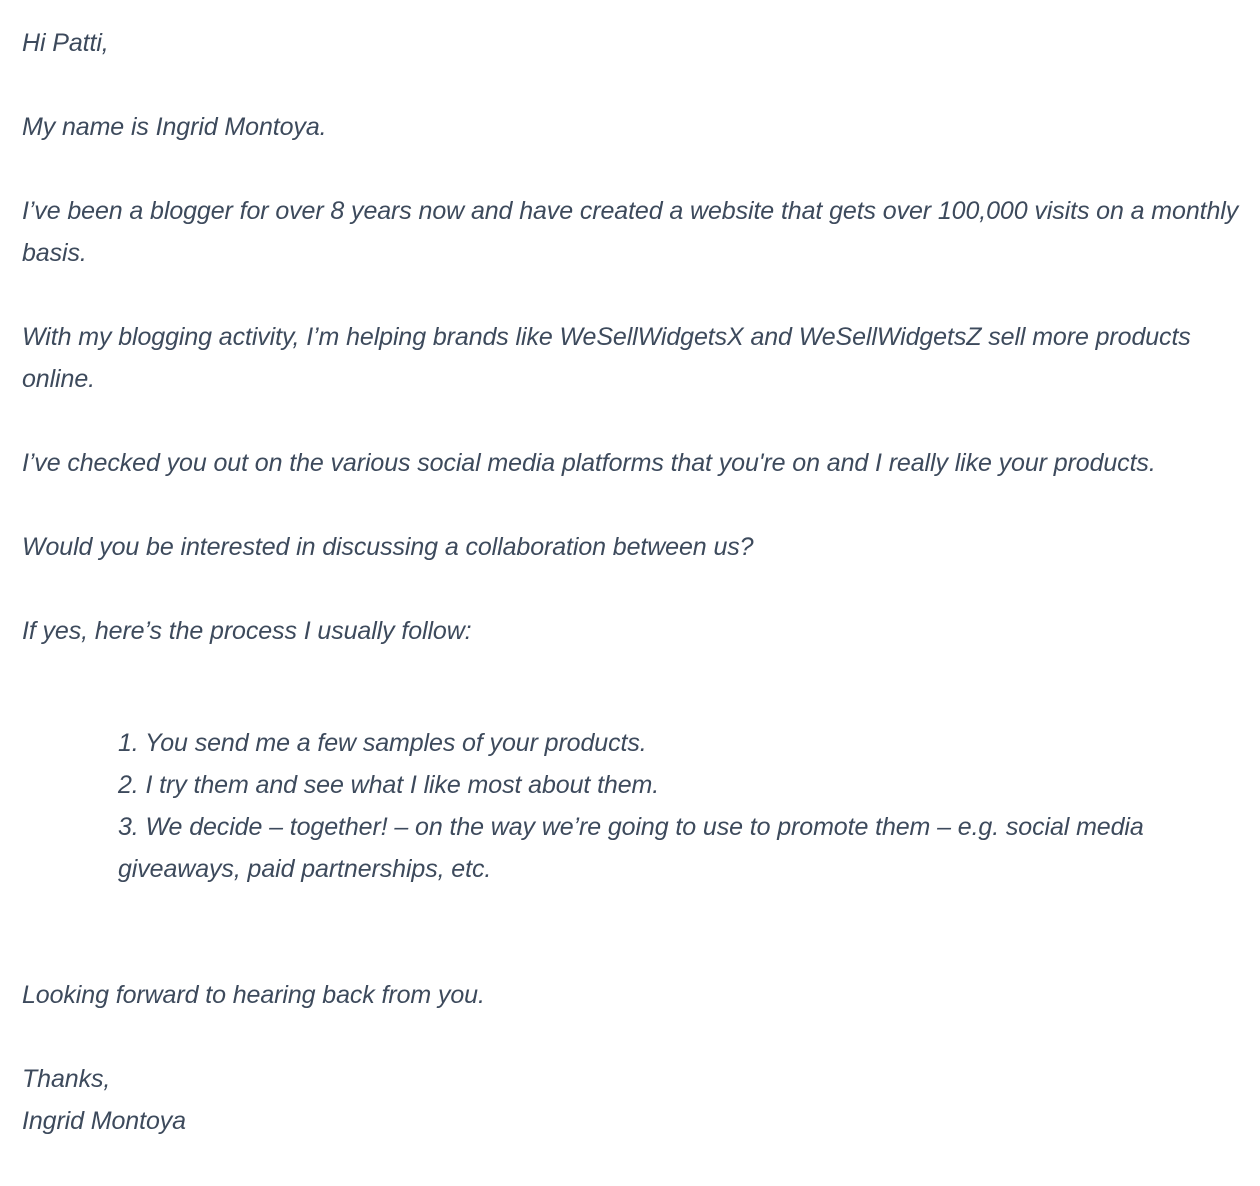 The width and height of the screenshot is (1260, 1186). I want to click on intro-paragraph: My name is Ingrid Montoya., so click(174, 127).